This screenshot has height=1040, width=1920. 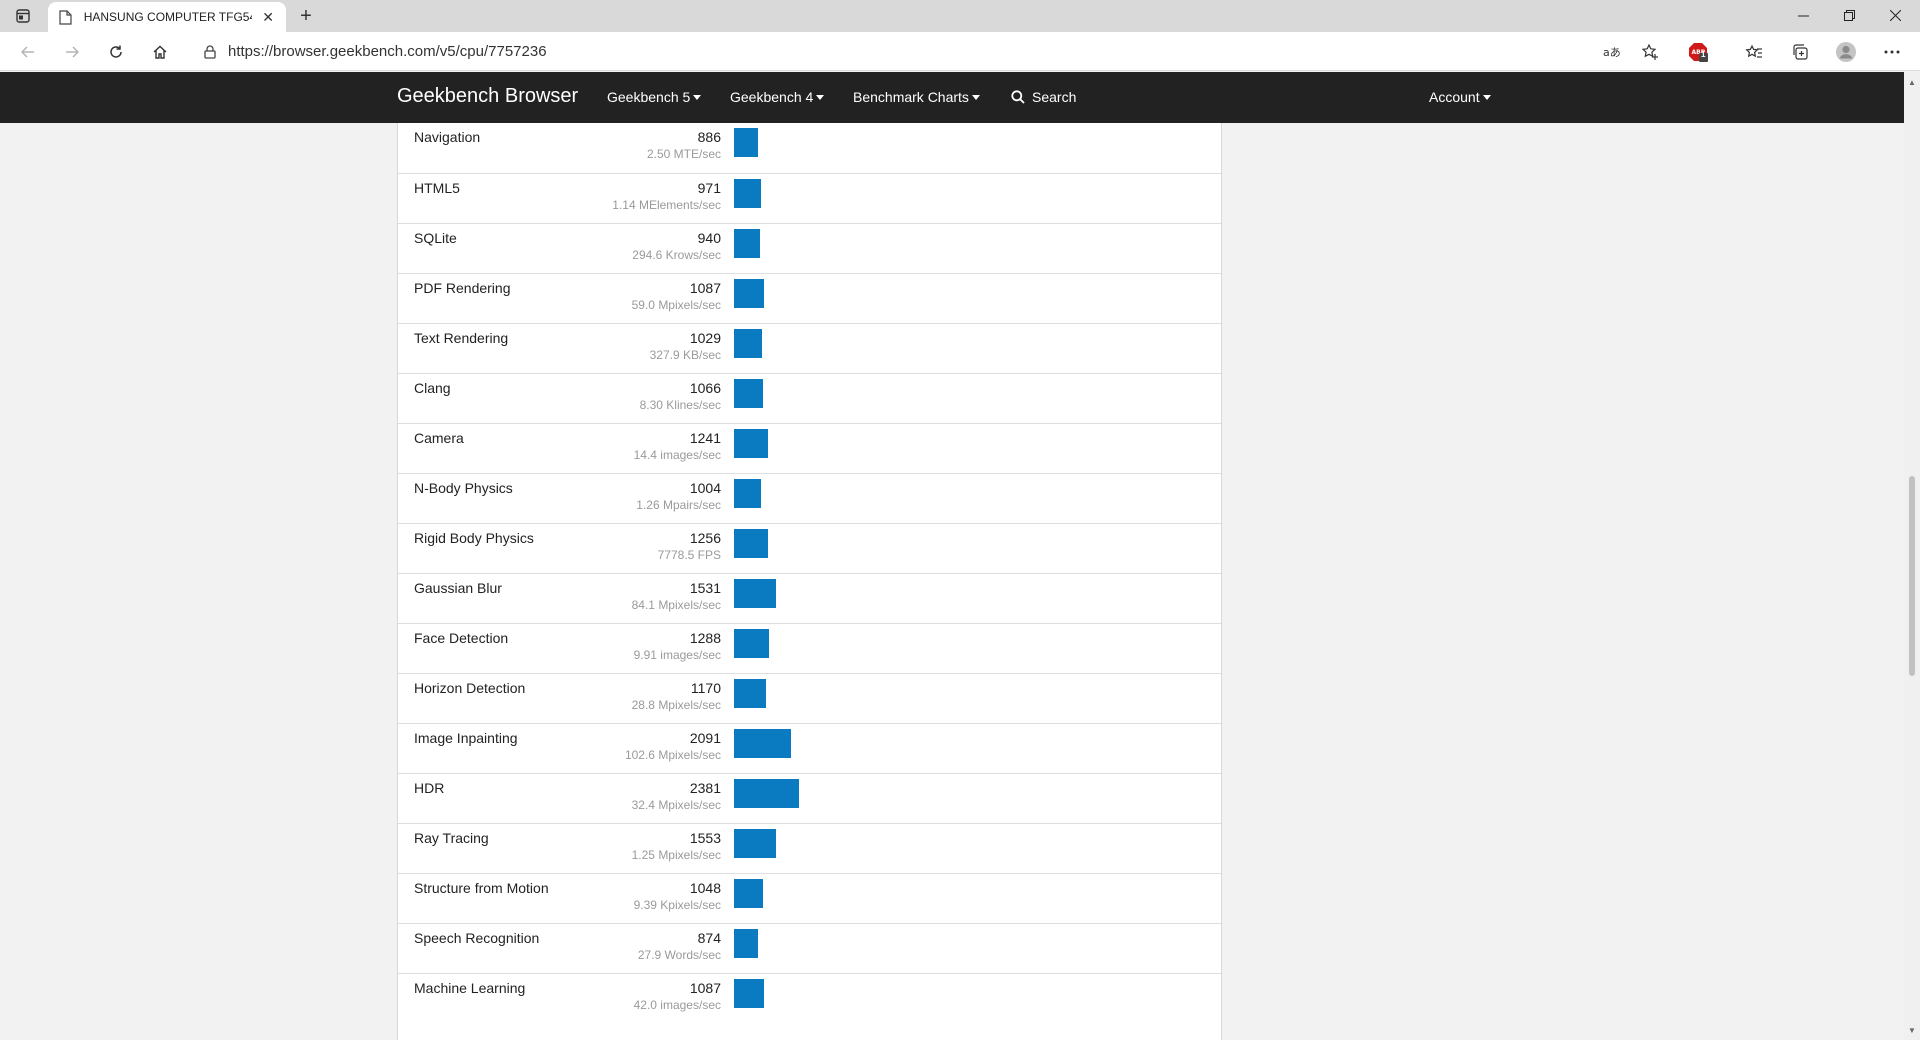 I want to click on benchmark-row: Gaussian Blur 1531 84.1 Mpixels/sec, so click(x=809, y=598).